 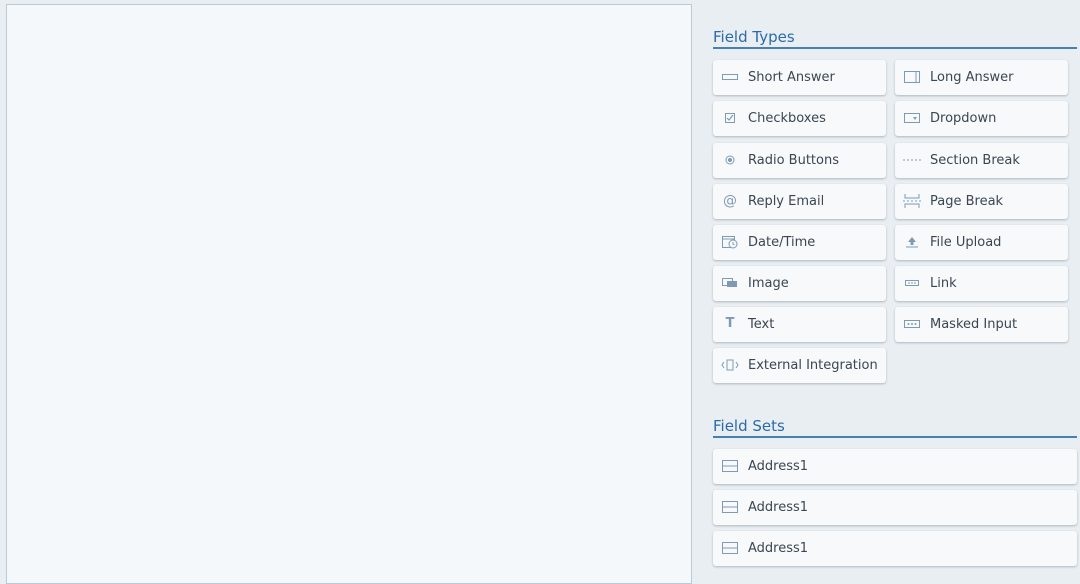 What do you see at coordinates (975, 160) in the screenshot?
I see `field-type-label: Section Break` at bounding box center [975, 160].